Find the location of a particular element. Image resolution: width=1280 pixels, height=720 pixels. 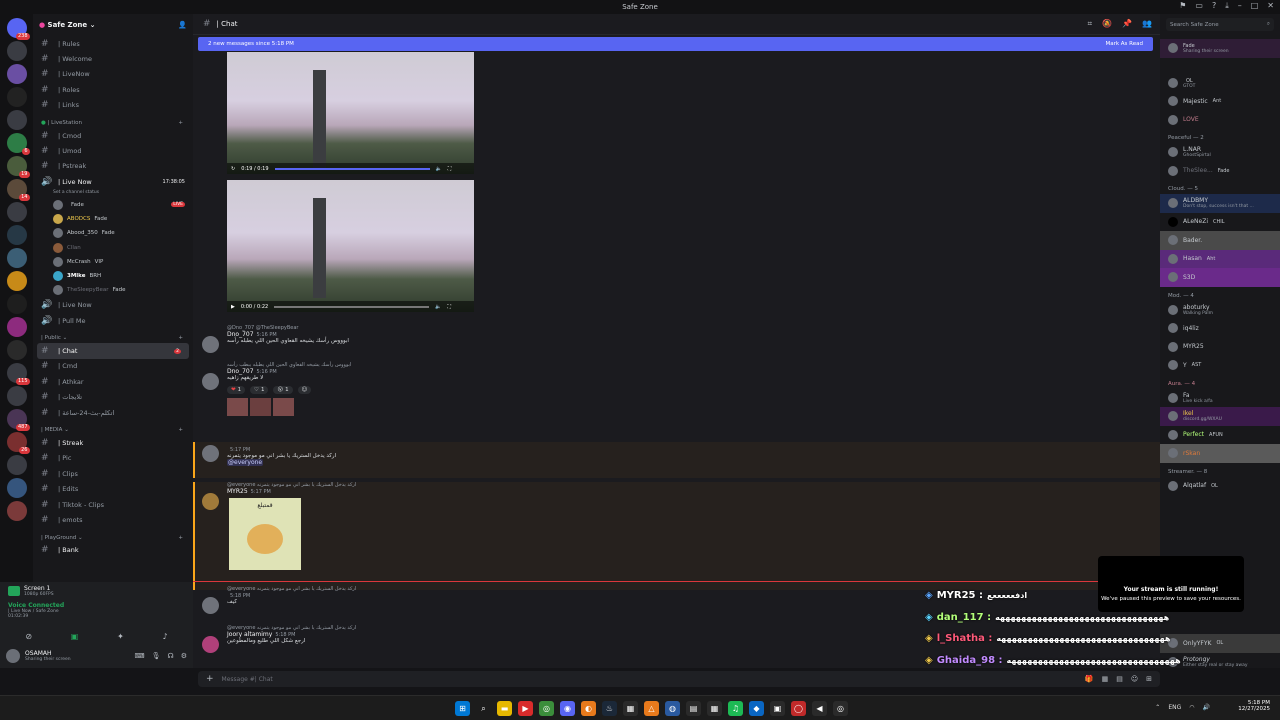

reaction: ♡ 1 is located at coordinates (259, 390).